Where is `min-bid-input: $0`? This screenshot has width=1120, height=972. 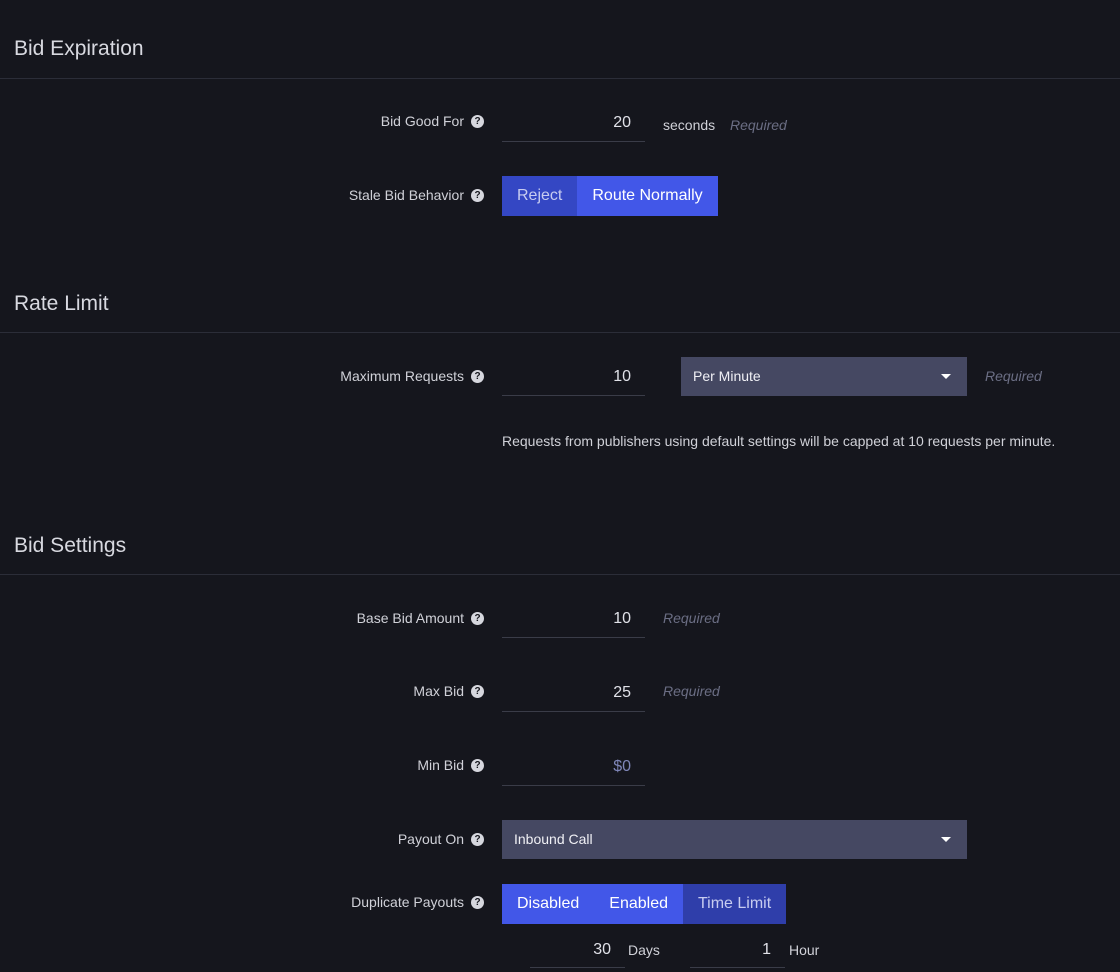 min-bid-input: $0 is located at coordinates (573, 767).